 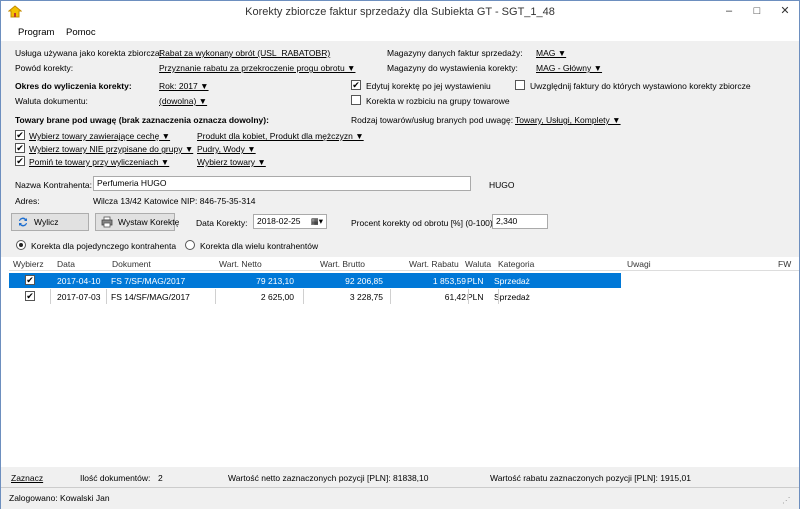 I want to click on filter-pomin-checkbox: ✔, so click(x=20, y=161).